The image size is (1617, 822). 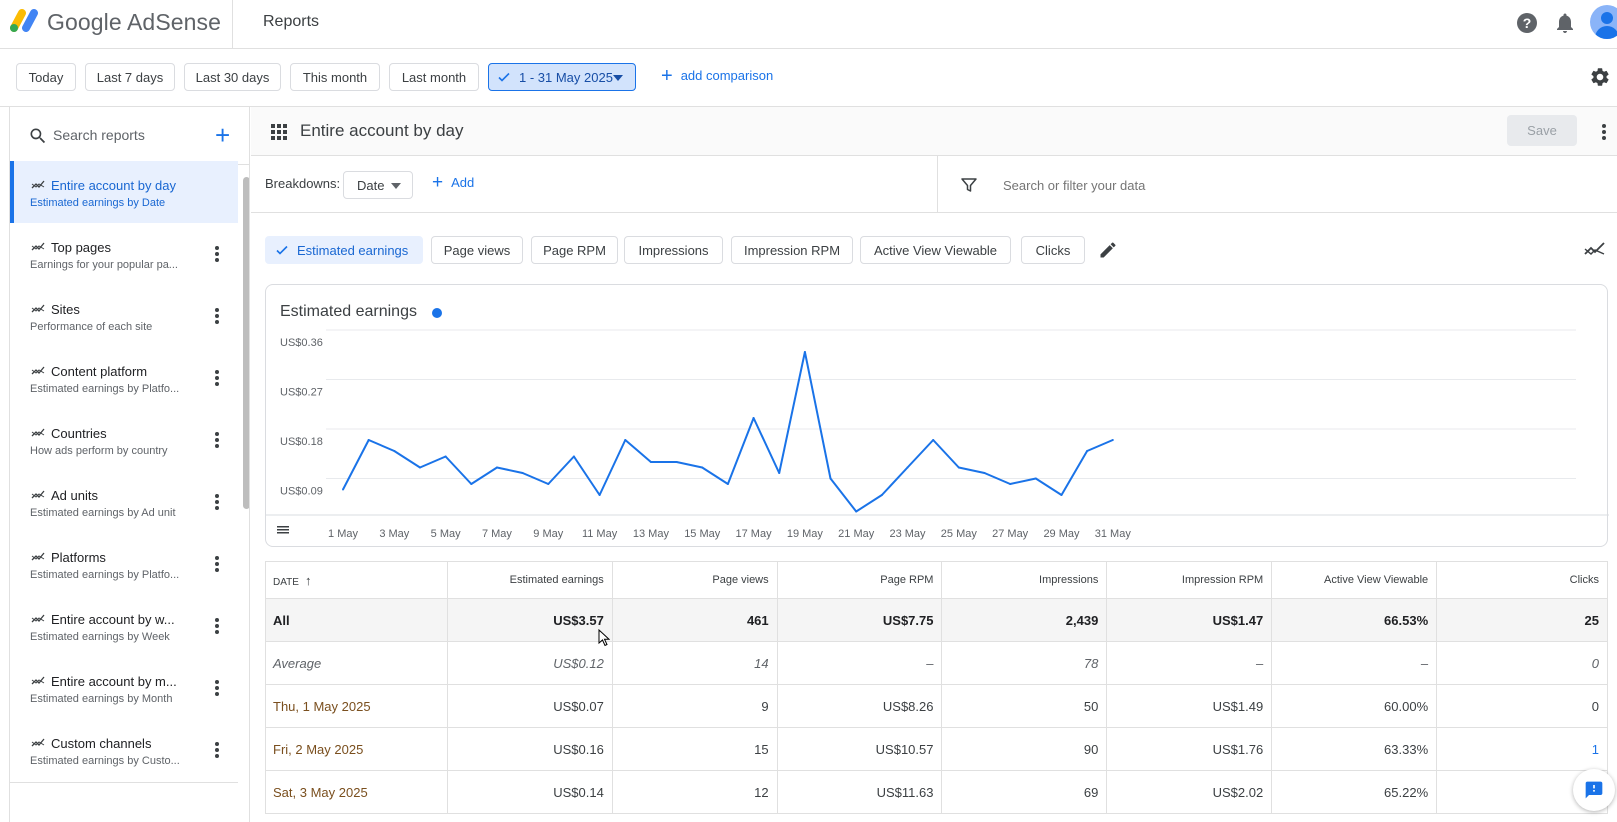 I want to click on column-header: Estimated earnings, so click(x=529, y=580).